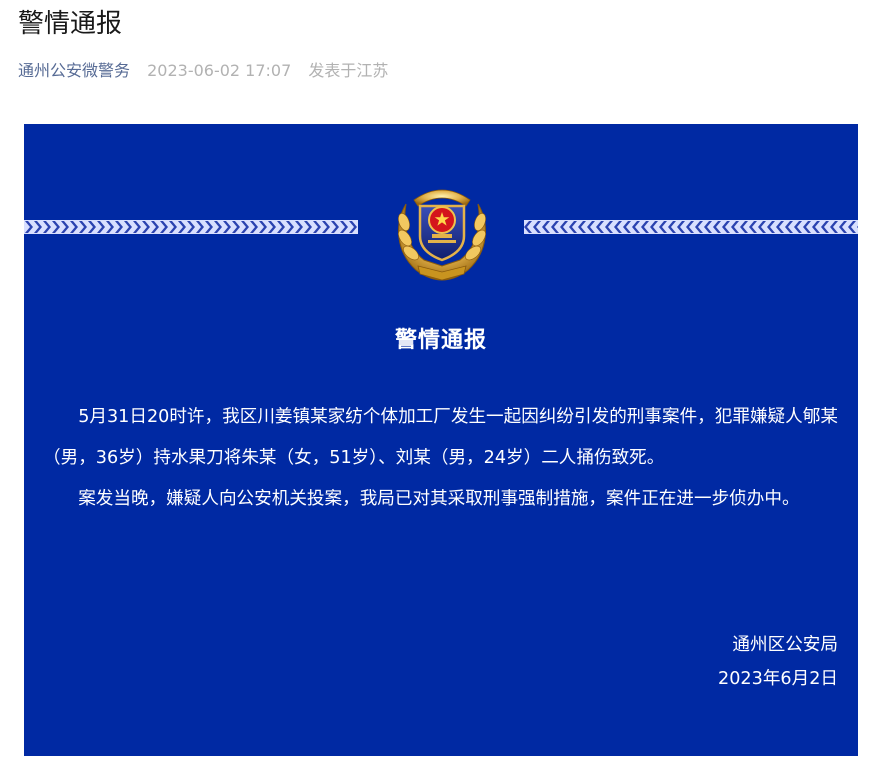 This screenshot has height=769, width=883. I want to click on notice-signature: 通州区公安局, so click(785, 645).